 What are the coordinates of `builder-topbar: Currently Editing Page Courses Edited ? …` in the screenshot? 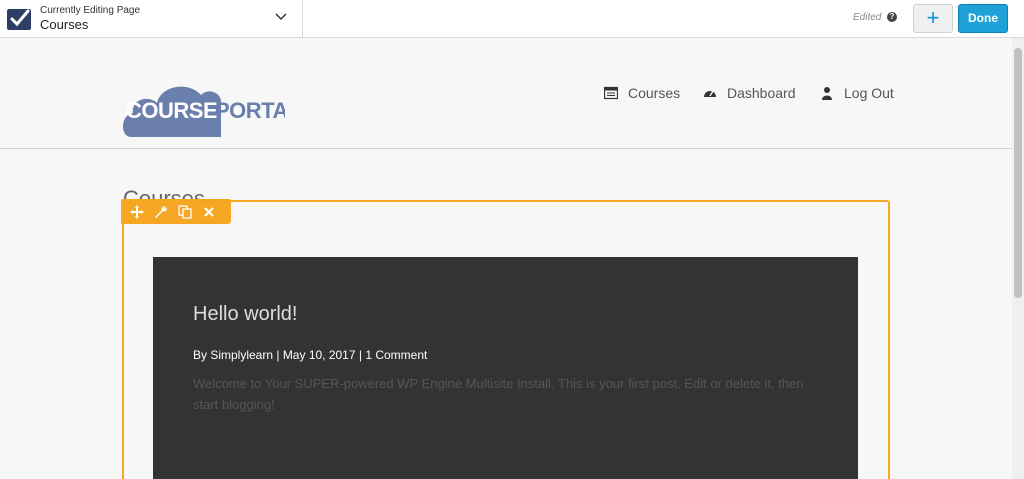 It's located at (512, 19).